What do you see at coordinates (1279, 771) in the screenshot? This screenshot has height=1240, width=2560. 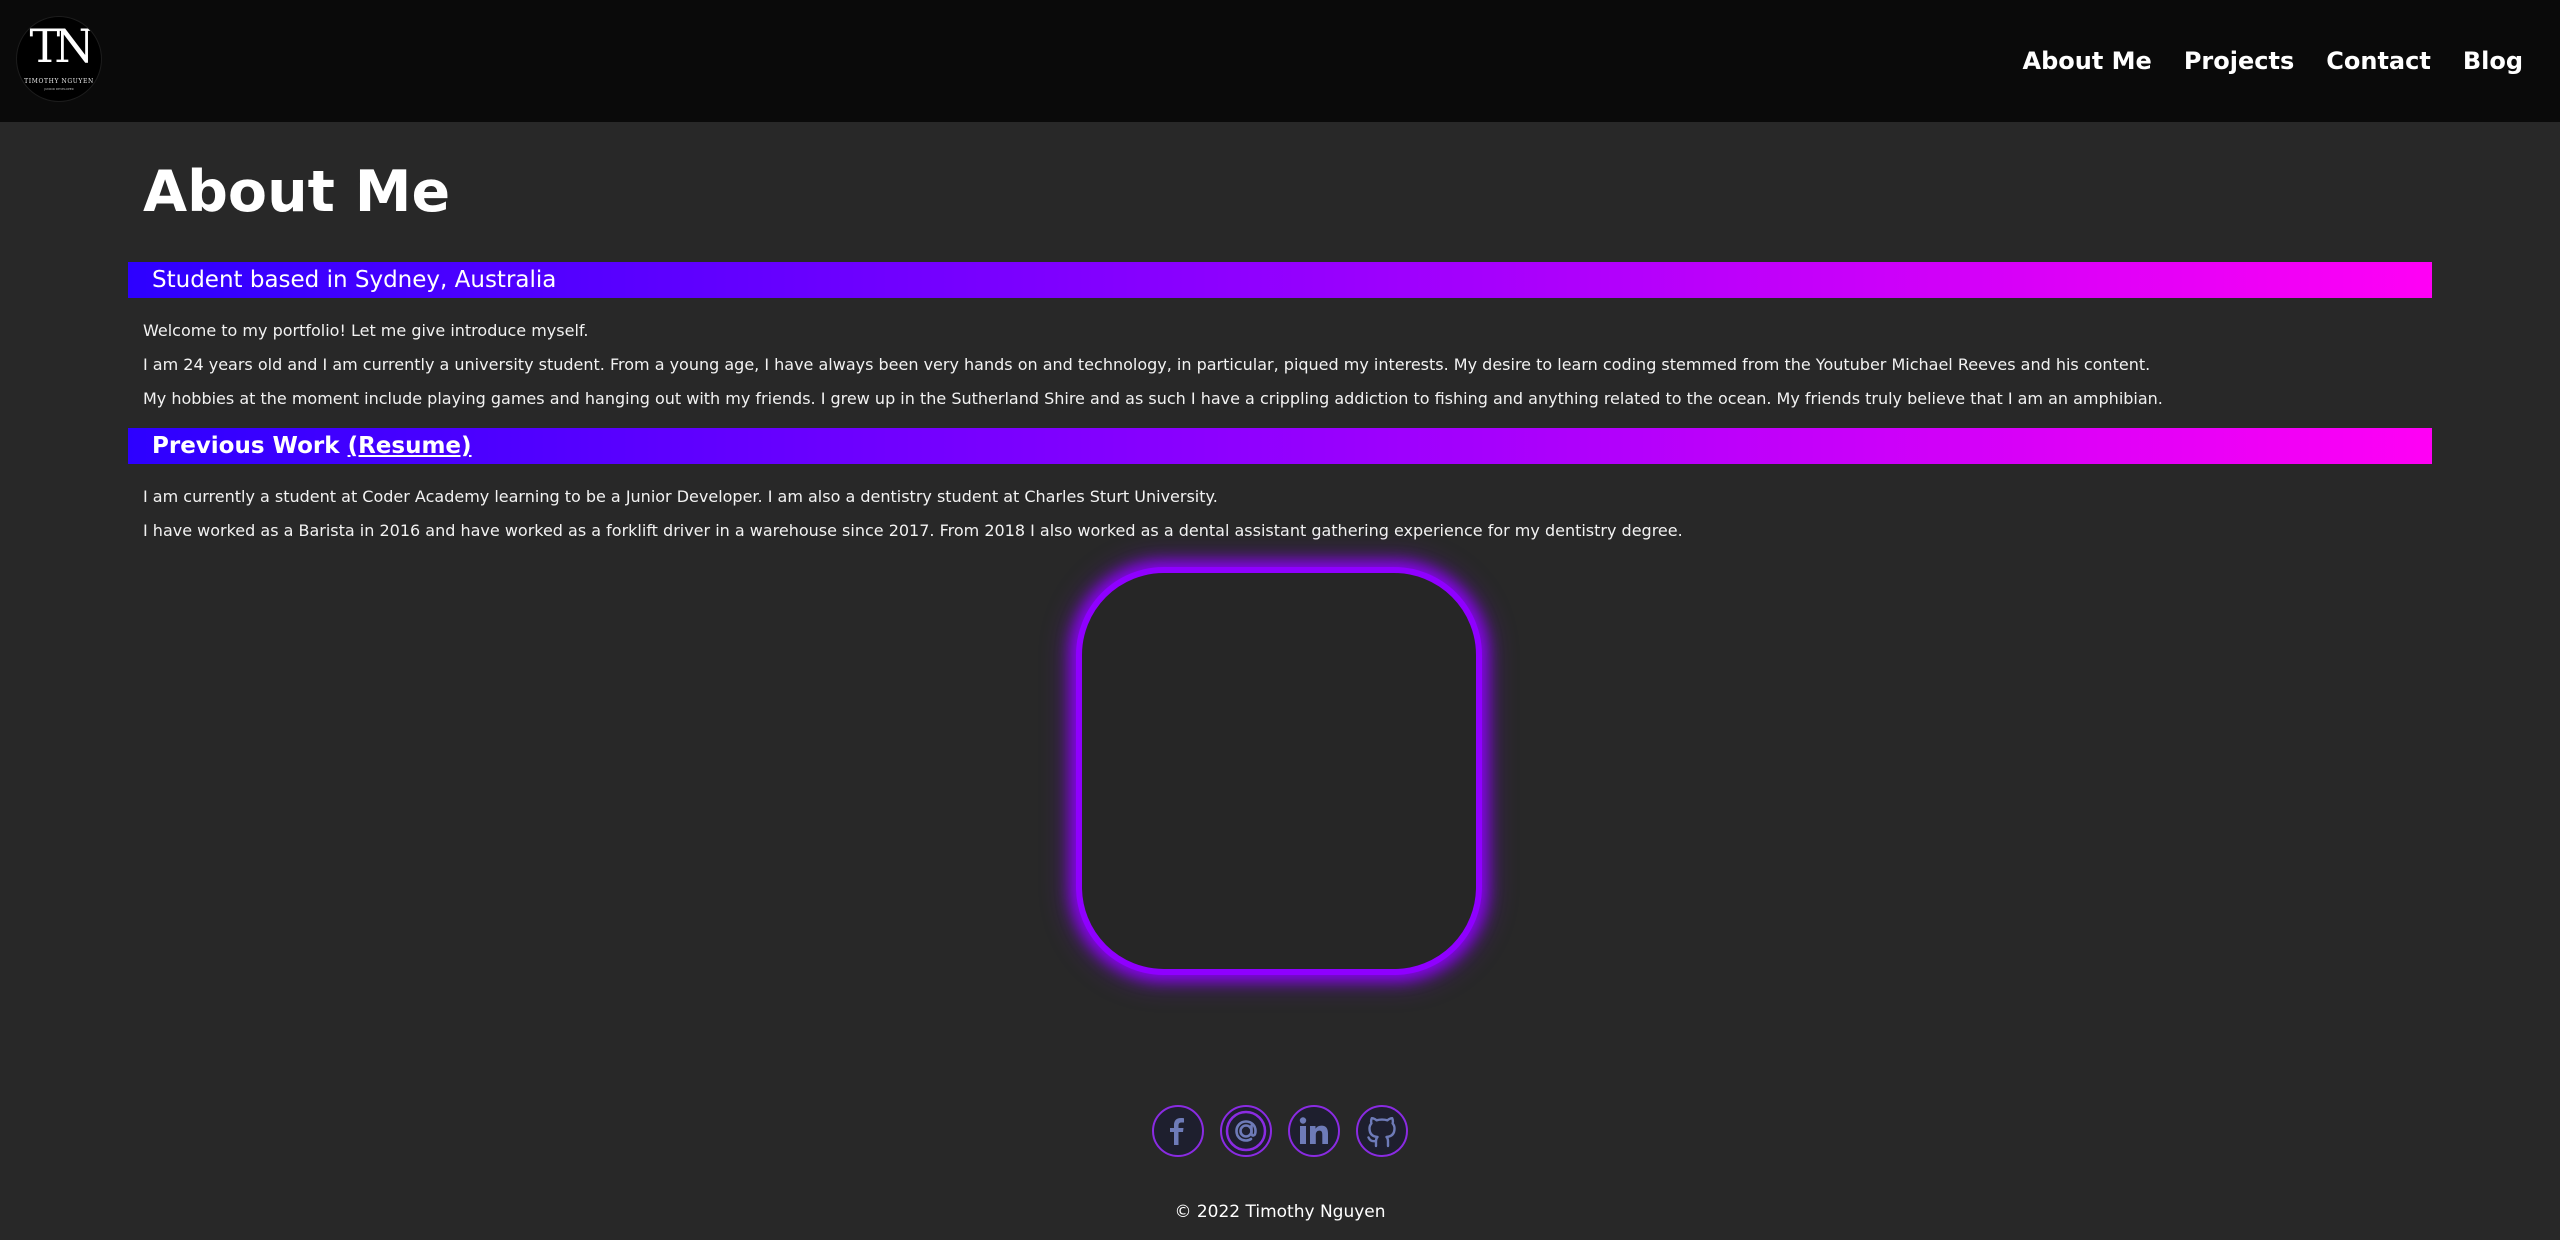 I see `profile-photo-frame` at bounding box center [1279, 771].